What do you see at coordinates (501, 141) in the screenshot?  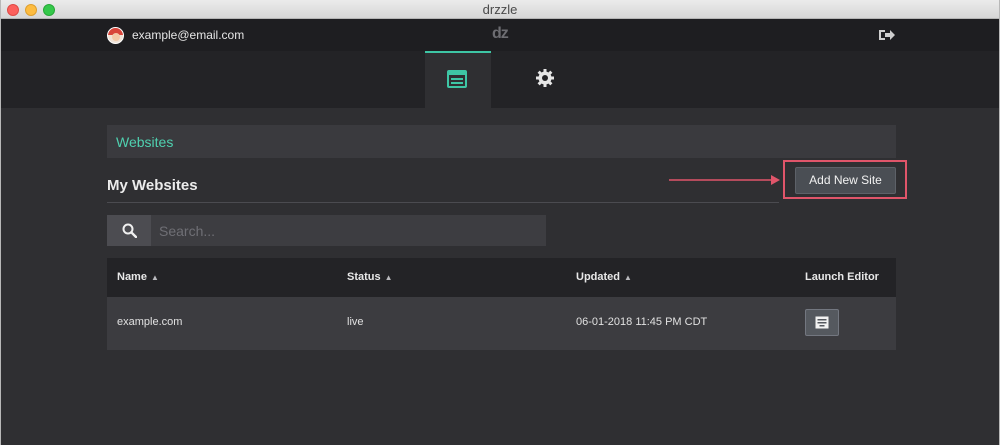 I see `section-header: Websites` at bounding box center [501, 141].